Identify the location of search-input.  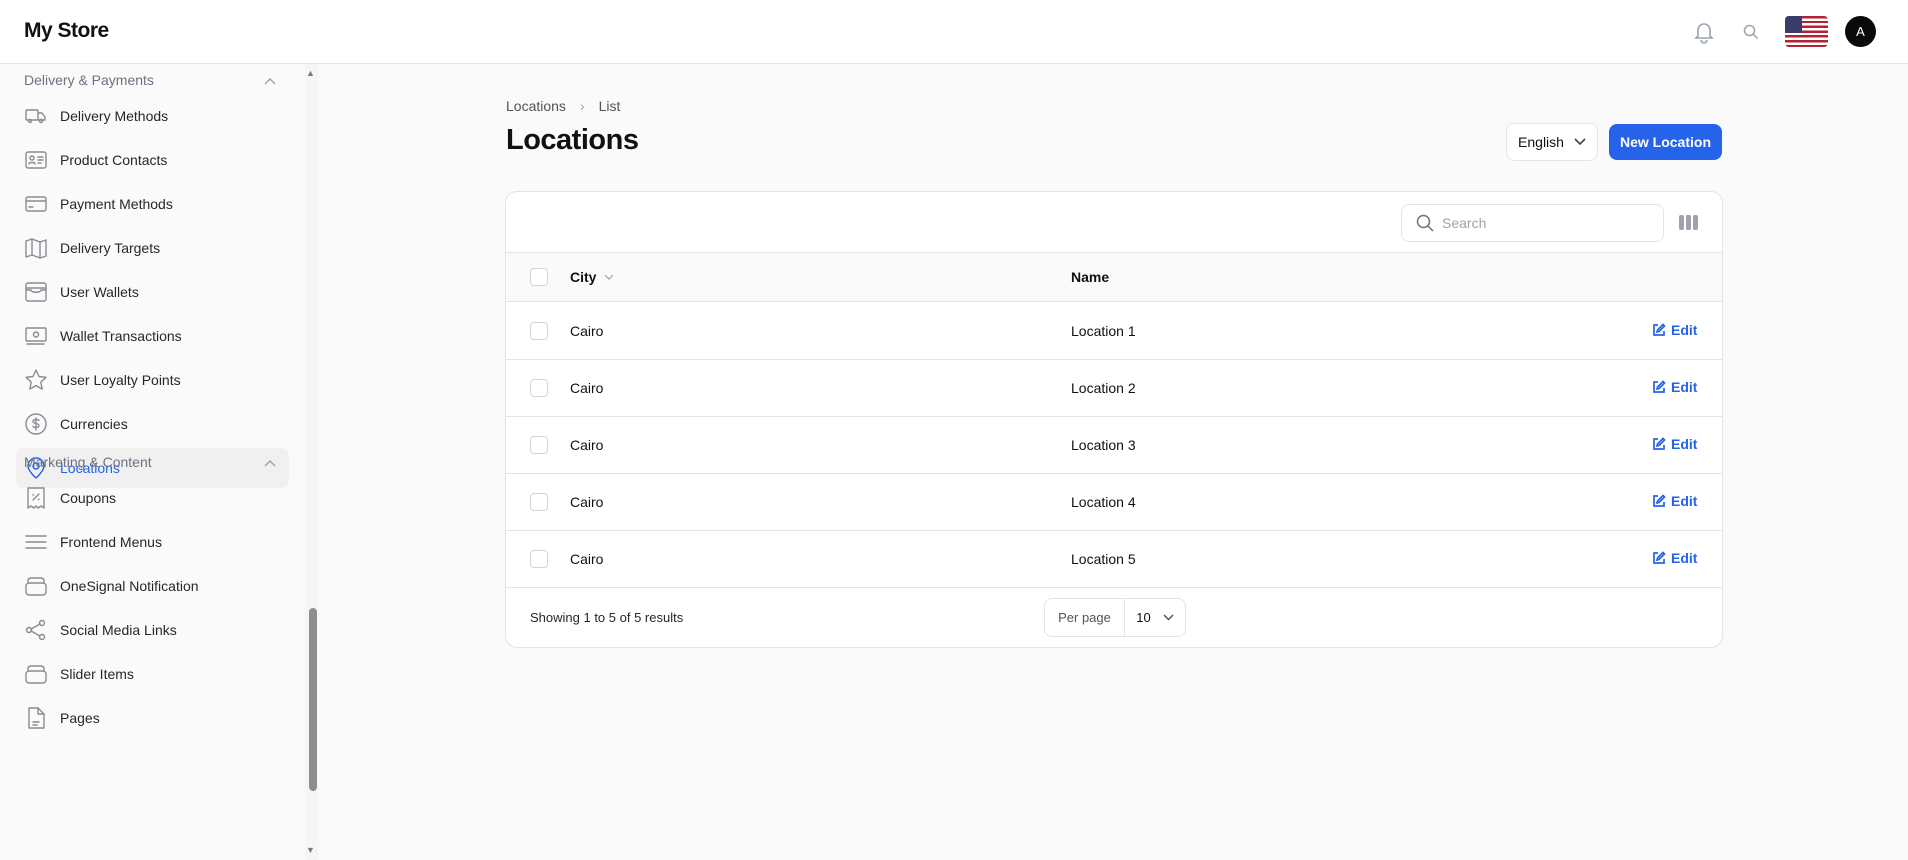
(1542, 223).